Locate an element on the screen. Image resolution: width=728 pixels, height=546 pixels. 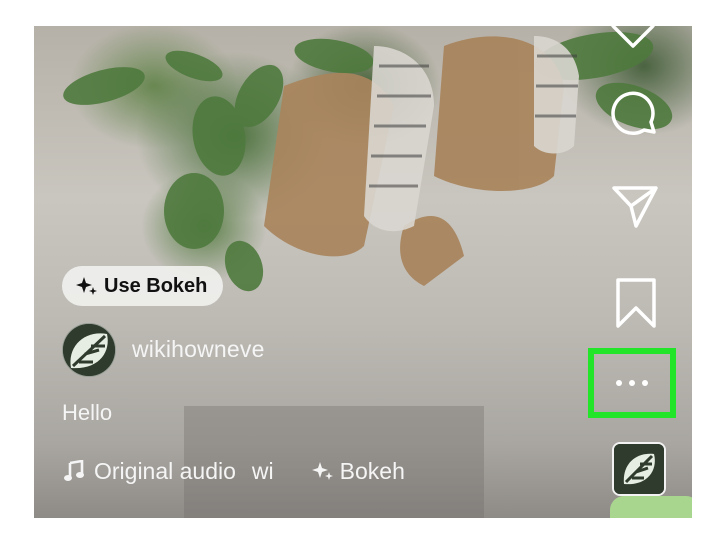
avatar is located at coordinates (89, 350).